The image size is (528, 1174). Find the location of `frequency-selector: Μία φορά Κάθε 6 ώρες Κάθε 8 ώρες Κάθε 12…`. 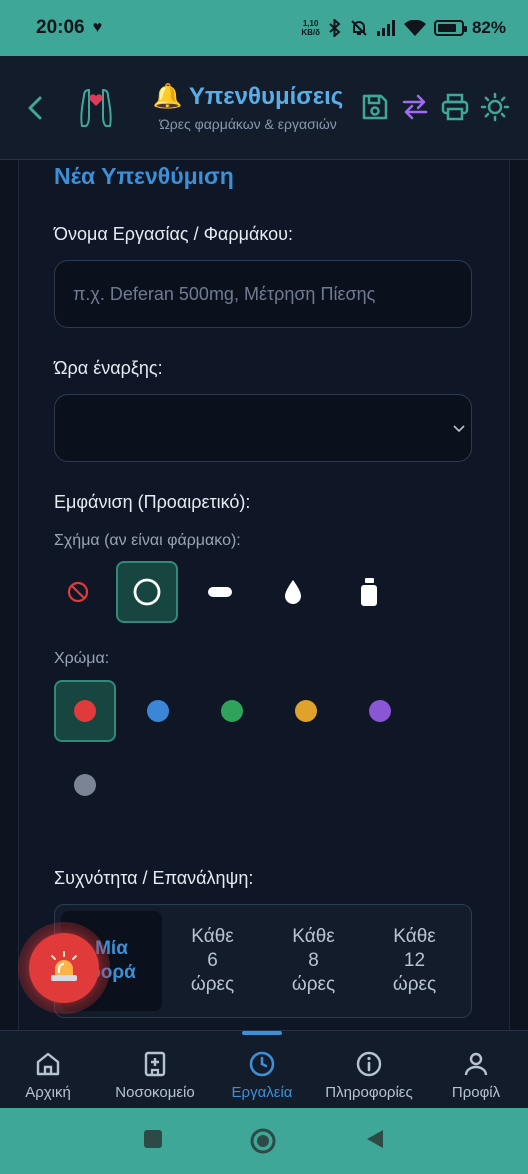

frequency-selector: Μία φορά Κάθε 6 ώρες Κάθε 8 ώρες Κάθε 12… is located at coordinates (263, 961).